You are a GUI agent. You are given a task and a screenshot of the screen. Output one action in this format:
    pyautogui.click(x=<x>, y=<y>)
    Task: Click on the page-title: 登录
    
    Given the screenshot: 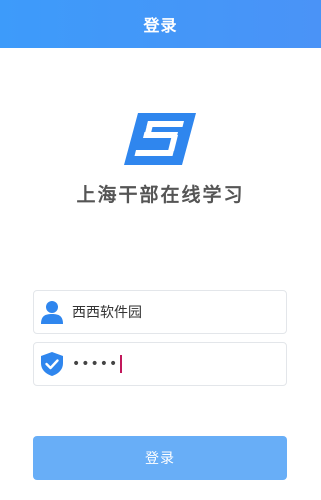 What is the action you would take?
    pyautogui.click(x=160, y=25)
    